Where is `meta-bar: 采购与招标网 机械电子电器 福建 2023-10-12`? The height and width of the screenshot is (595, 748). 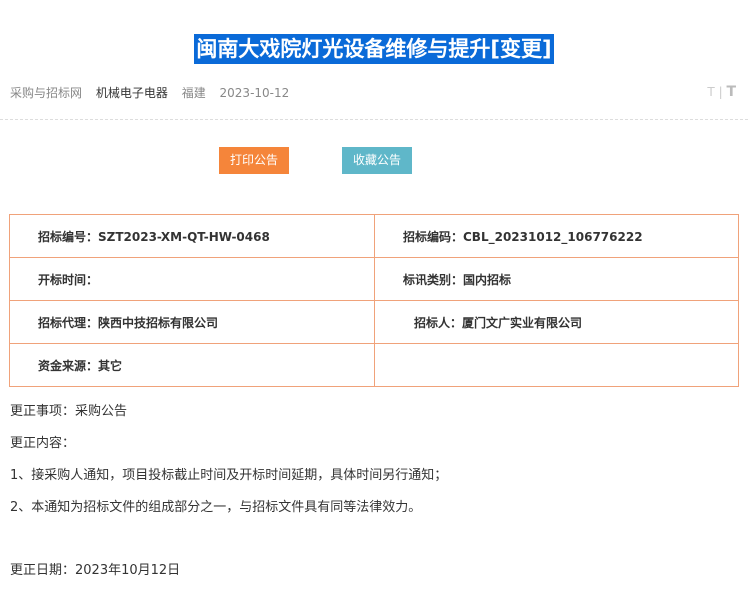
meta-bar: 采购与招标网 机械电子电器 福建 2023-10-12 is located at coordinates (154, 92).